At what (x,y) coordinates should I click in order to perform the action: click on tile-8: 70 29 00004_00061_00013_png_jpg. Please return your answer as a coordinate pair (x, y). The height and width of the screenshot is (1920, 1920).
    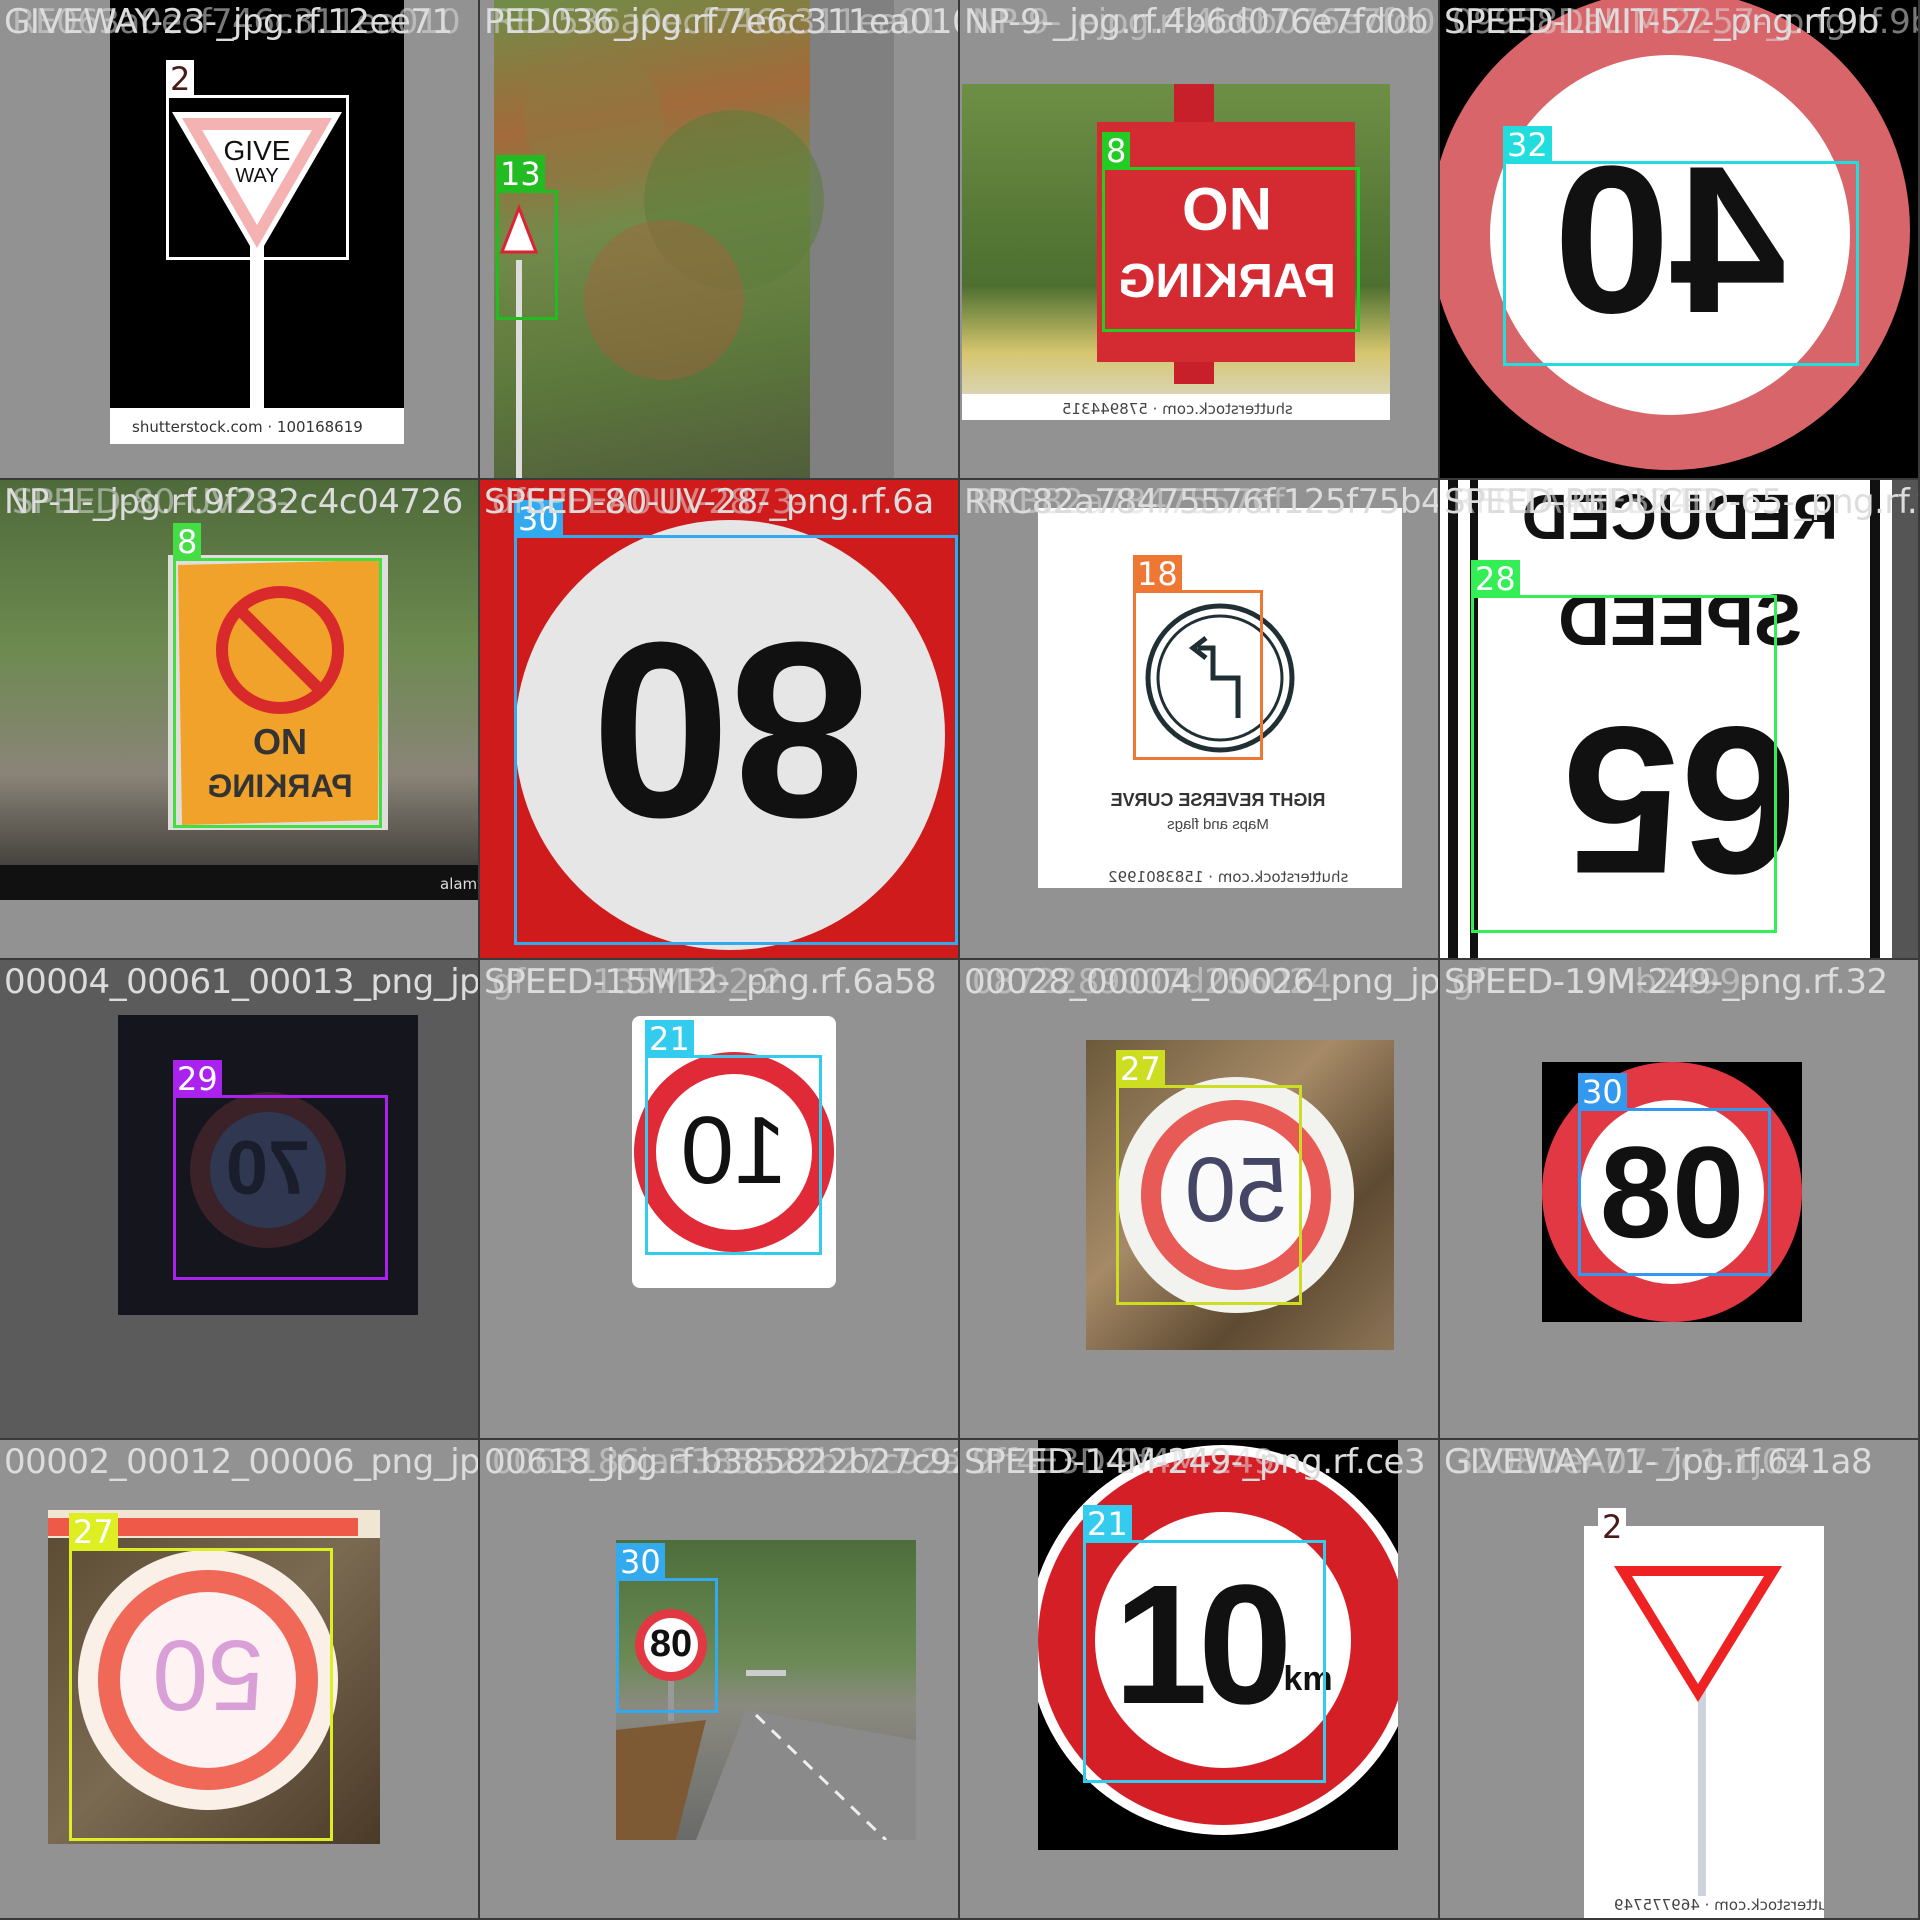
    Looking at the image, I should click on (239, 1199).